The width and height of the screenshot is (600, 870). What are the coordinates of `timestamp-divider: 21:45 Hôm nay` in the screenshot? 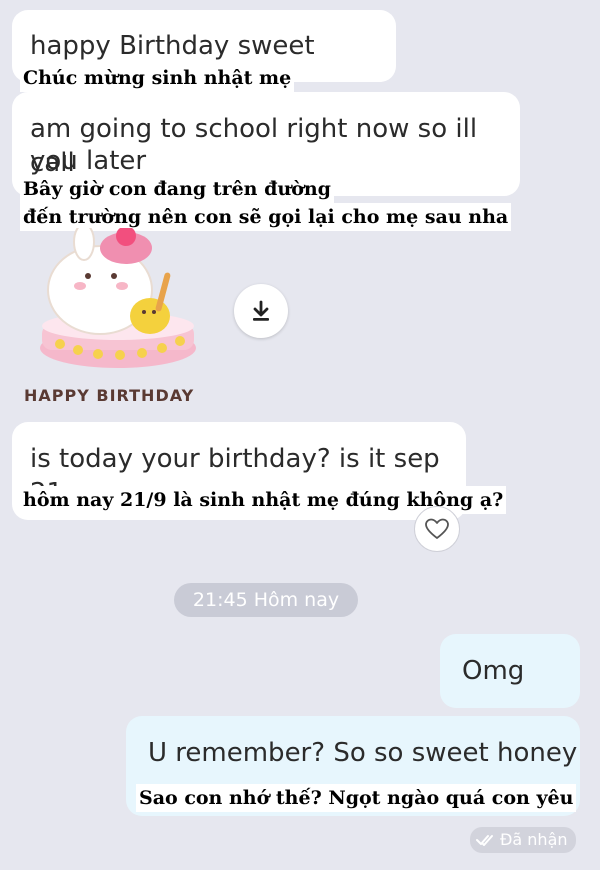 It's located at (266, 600).